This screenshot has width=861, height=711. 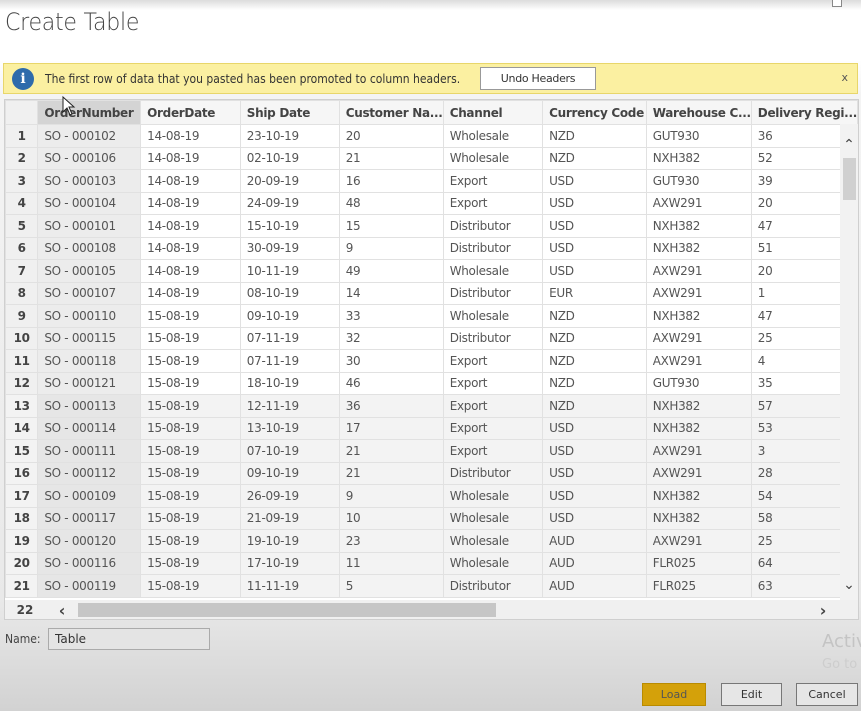 What do you see at coordinates (698, 563) in the screenshot?
I see `table-cell: FLR025` at bounding box center [698, 563].